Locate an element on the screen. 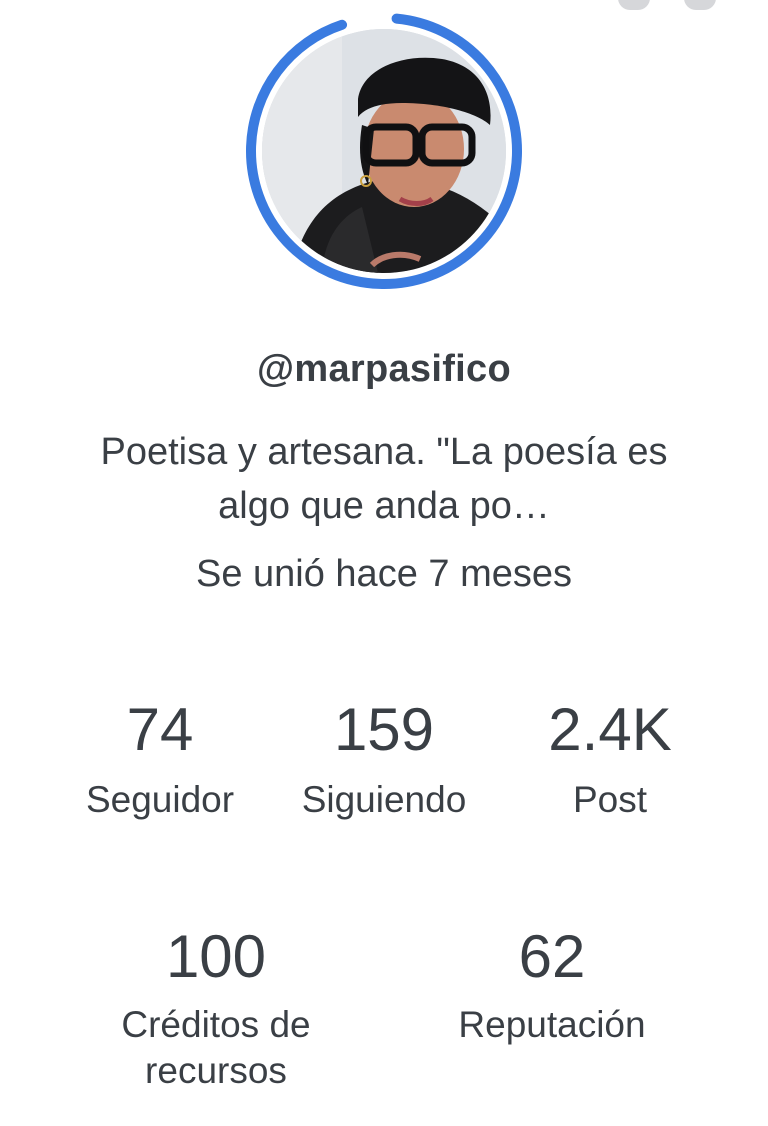 This screenshot has height=1126, width=768. stat-value: 100 is located at coordinates (216, 956).